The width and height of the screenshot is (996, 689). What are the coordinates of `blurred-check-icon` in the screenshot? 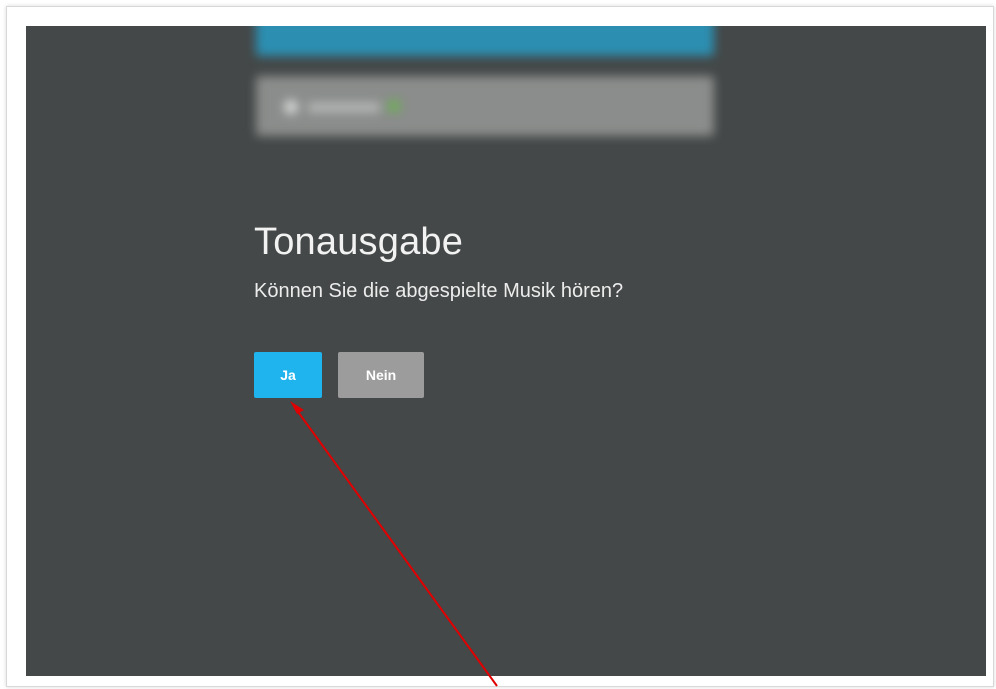 It's located at (394, 106).